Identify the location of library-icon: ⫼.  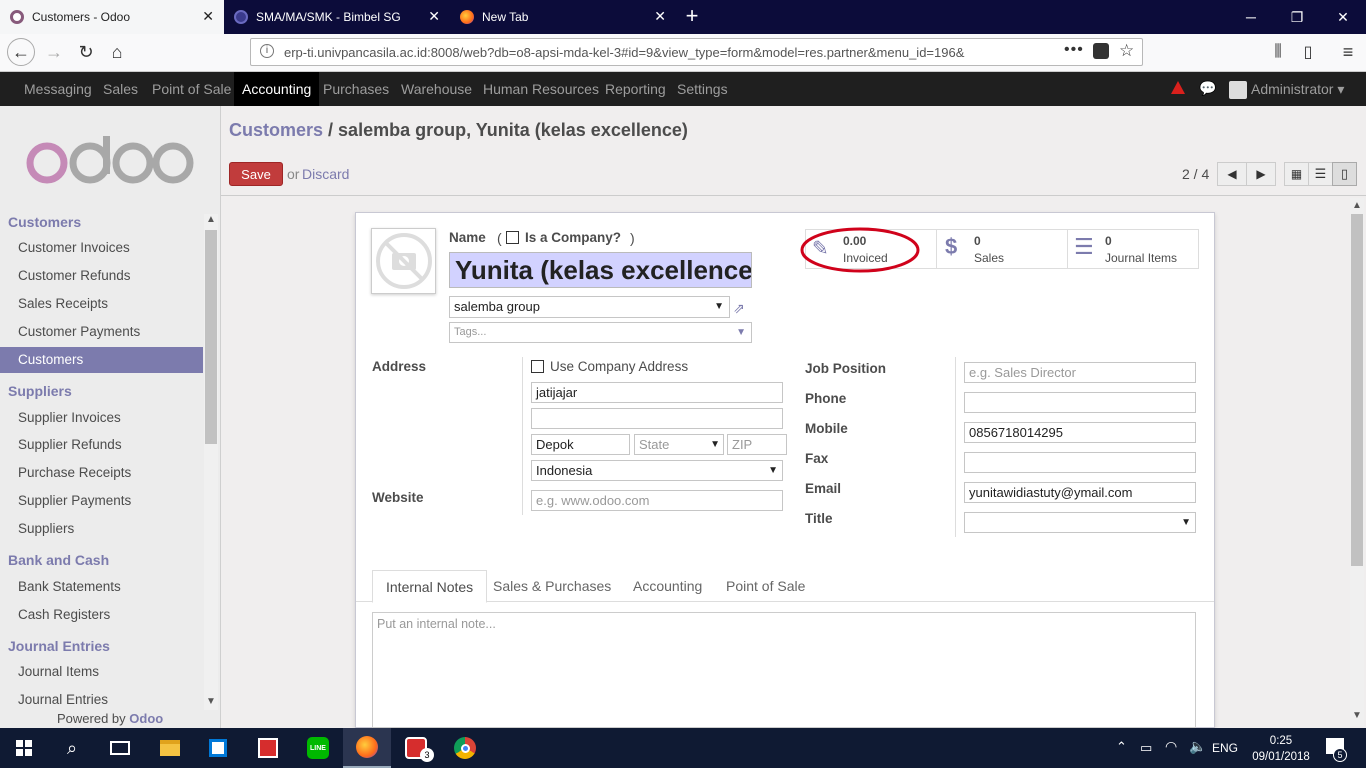
(1278, 52).